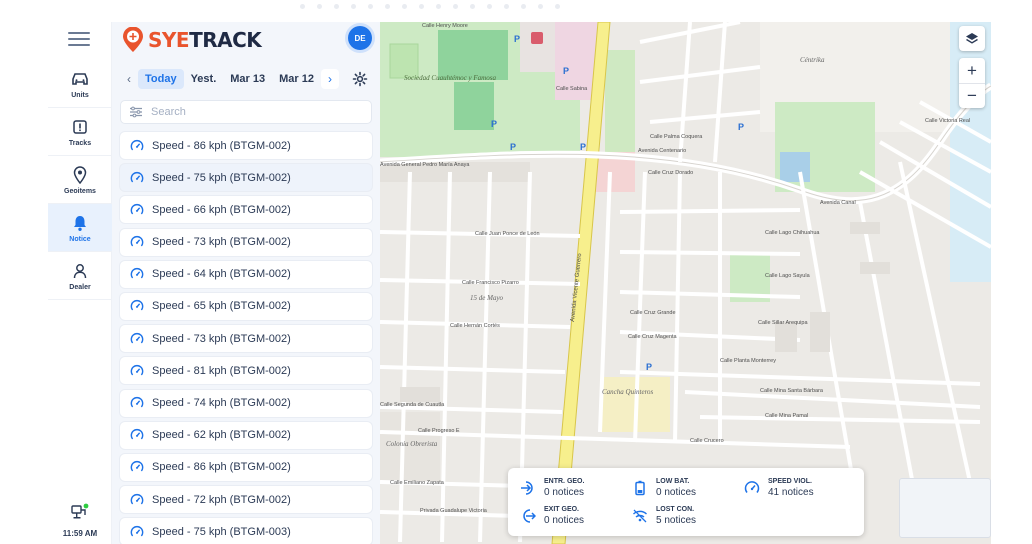 The image size is (1032, 544). What do you see at coordinates (778, 488) in the screenshot?
I see `summary-speed-viol: SPEED VIOL. 41 notices` at bounding box center [778, 488].